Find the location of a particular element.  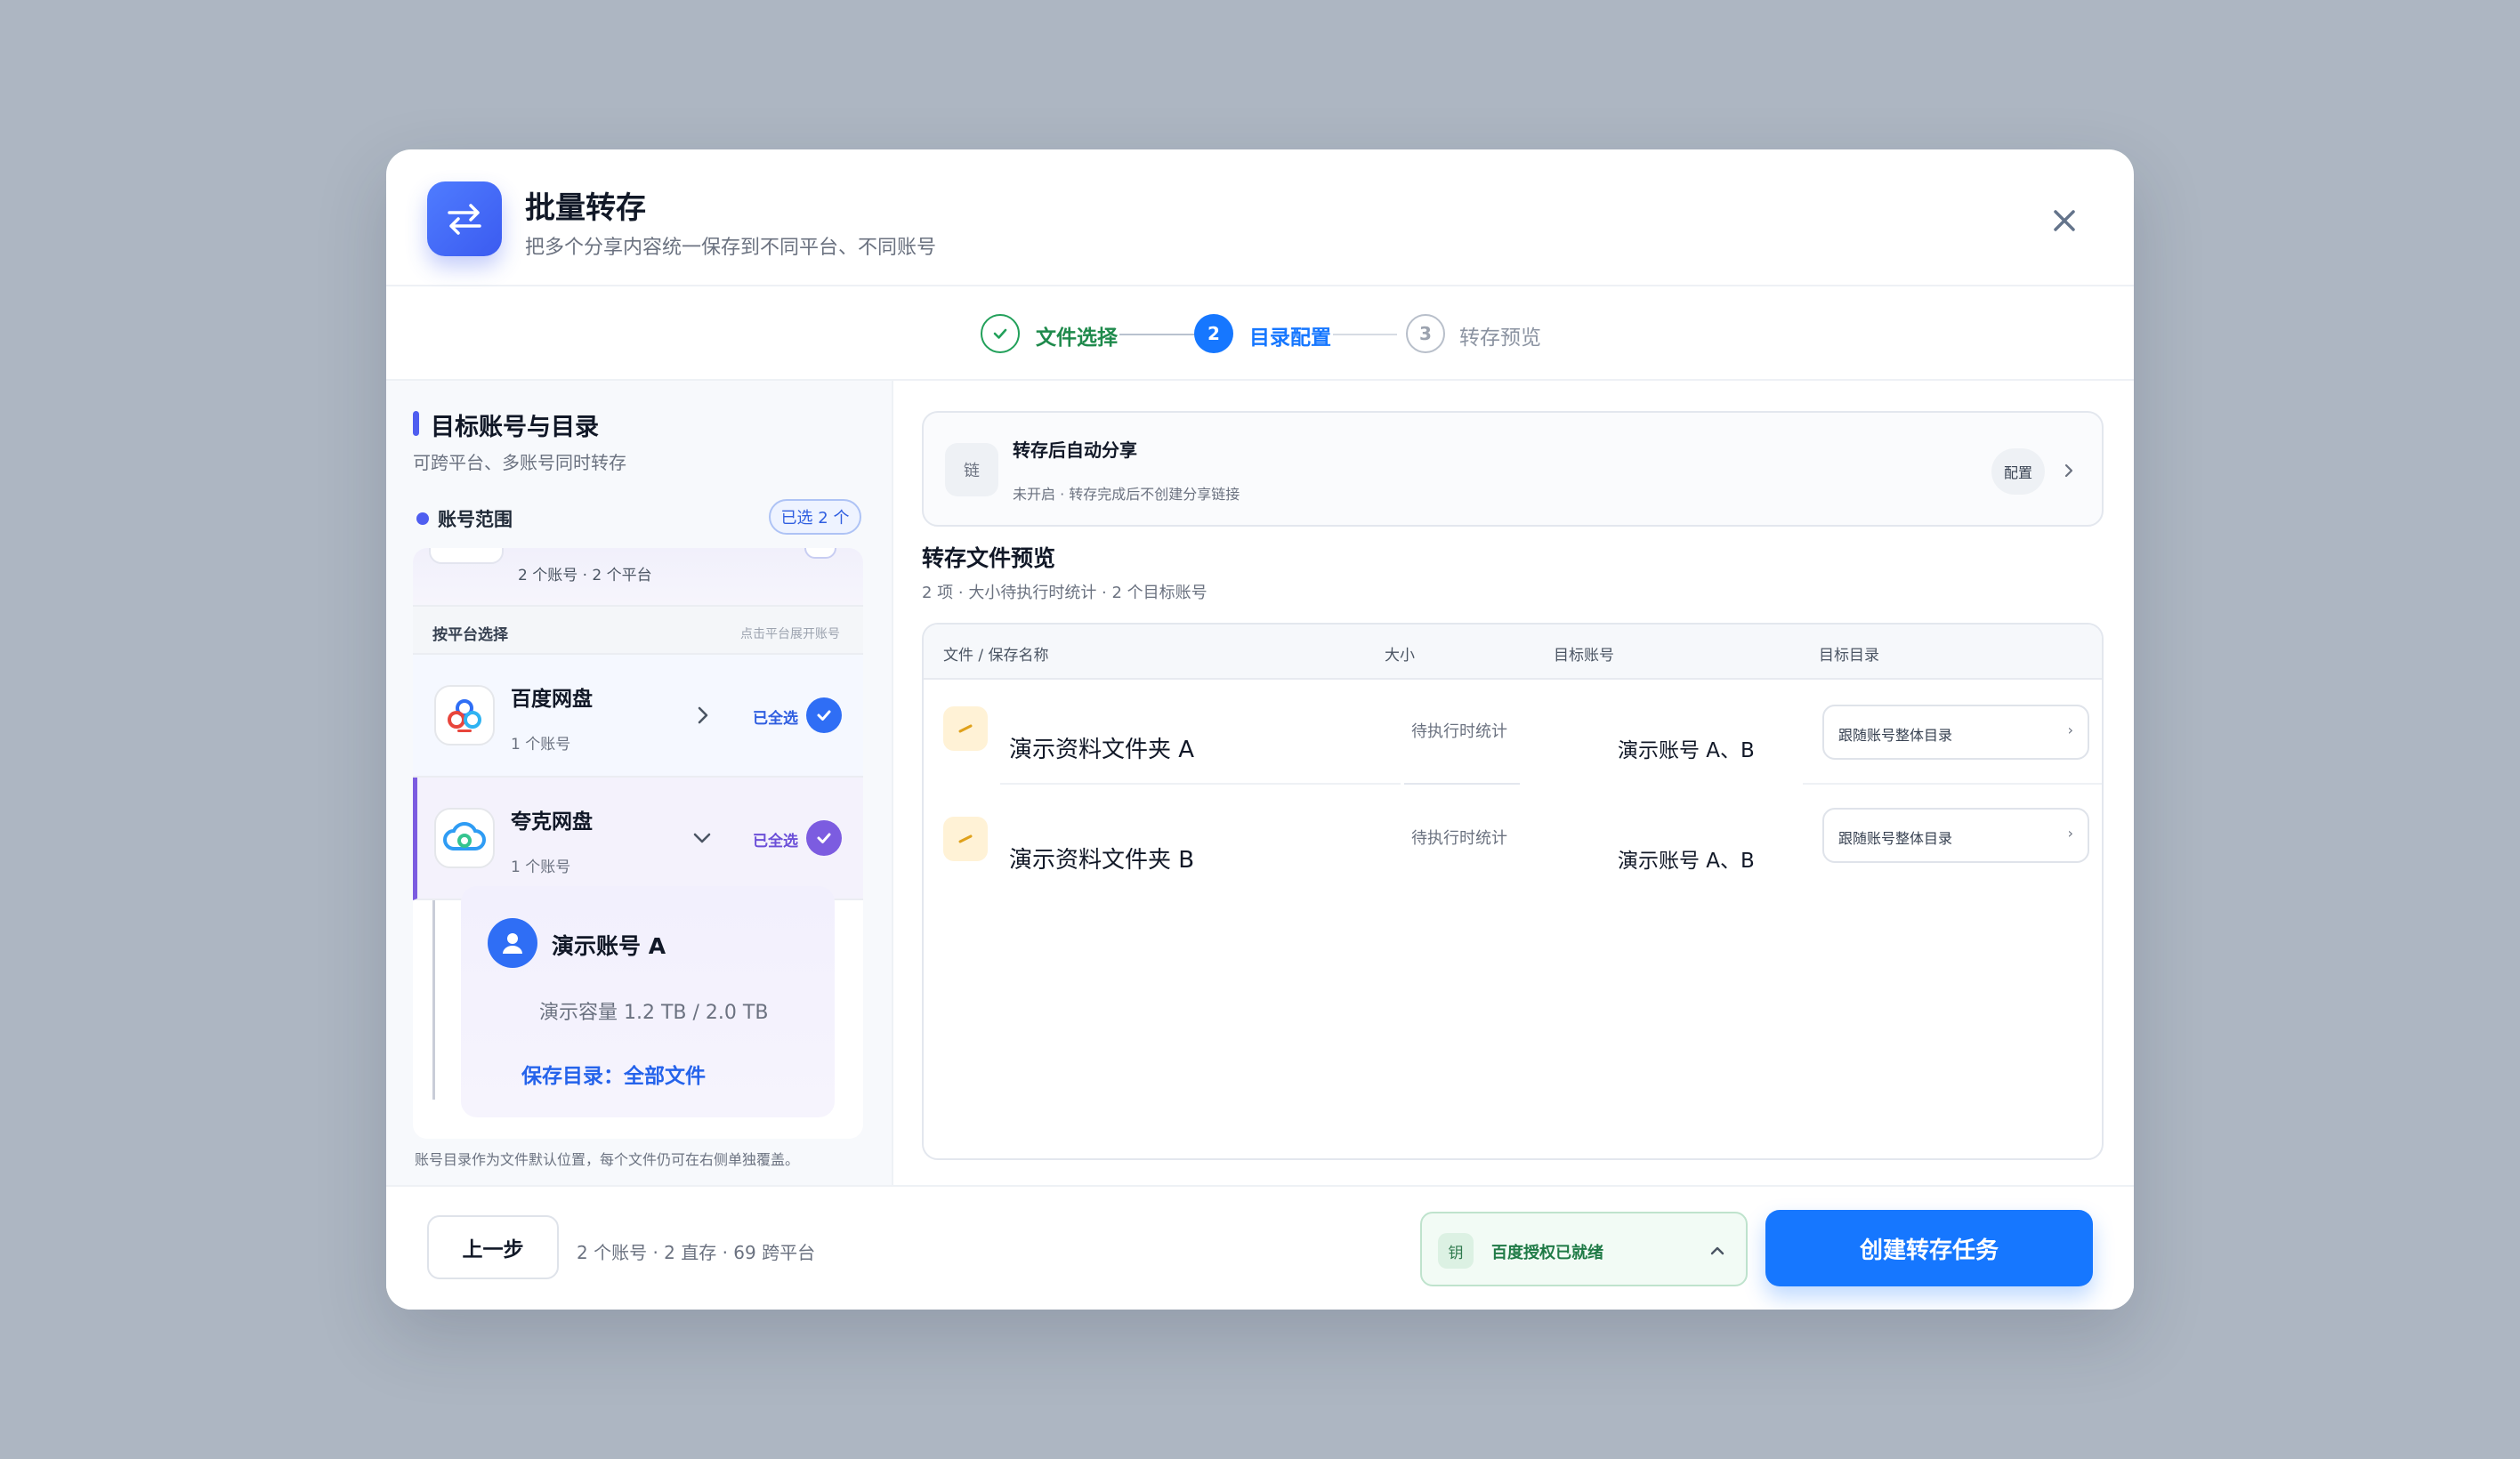

dialog-subtitle: 把多个分享内容统一保存到不同平台、不同账号 is located at coordinates (731, 248).